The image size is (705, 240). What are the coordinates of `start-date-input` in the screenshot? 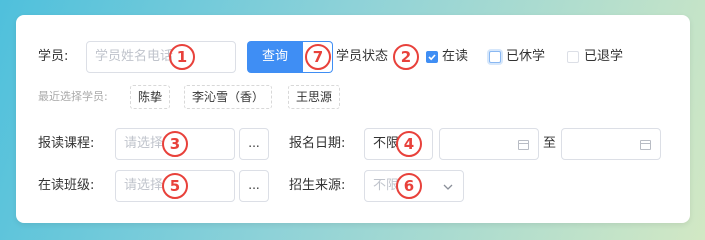 It's located at (489, 144).